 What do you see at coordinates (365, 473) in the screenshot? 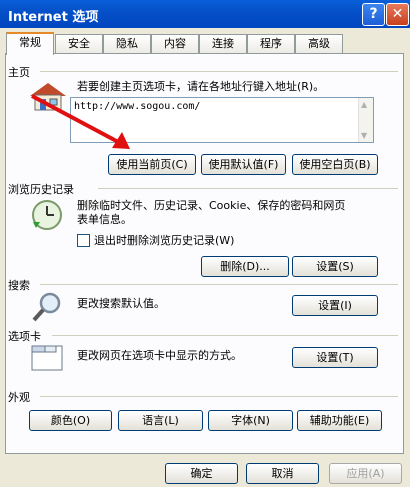
I see `apply-button: 应用(A)` at bounding box center [365, 473].